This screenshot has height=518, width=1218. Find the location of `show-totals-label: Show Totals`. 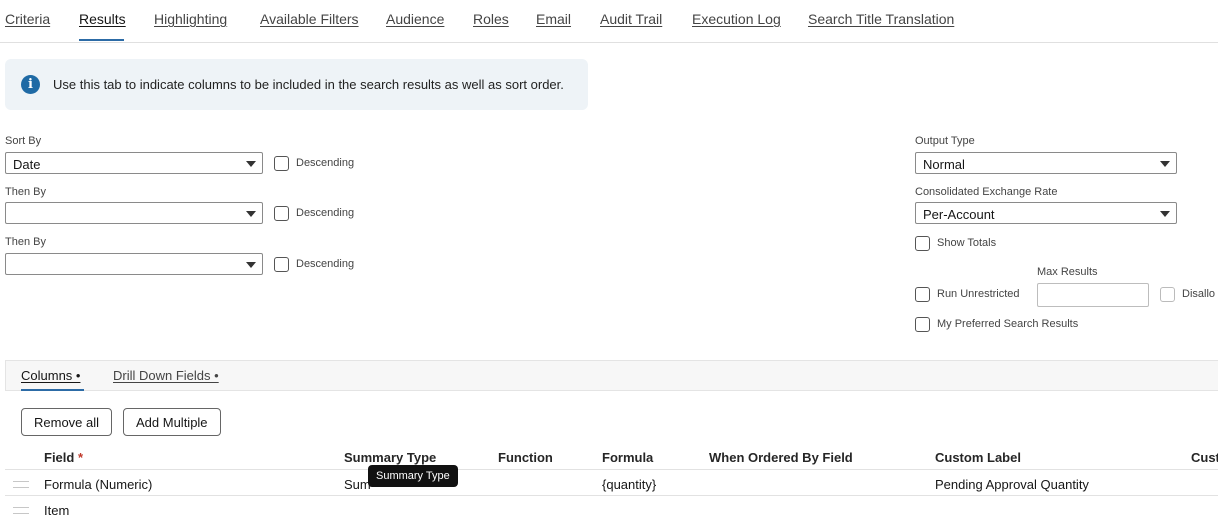

show-totals-label: Show Totals is located at coordinates (967, 243).